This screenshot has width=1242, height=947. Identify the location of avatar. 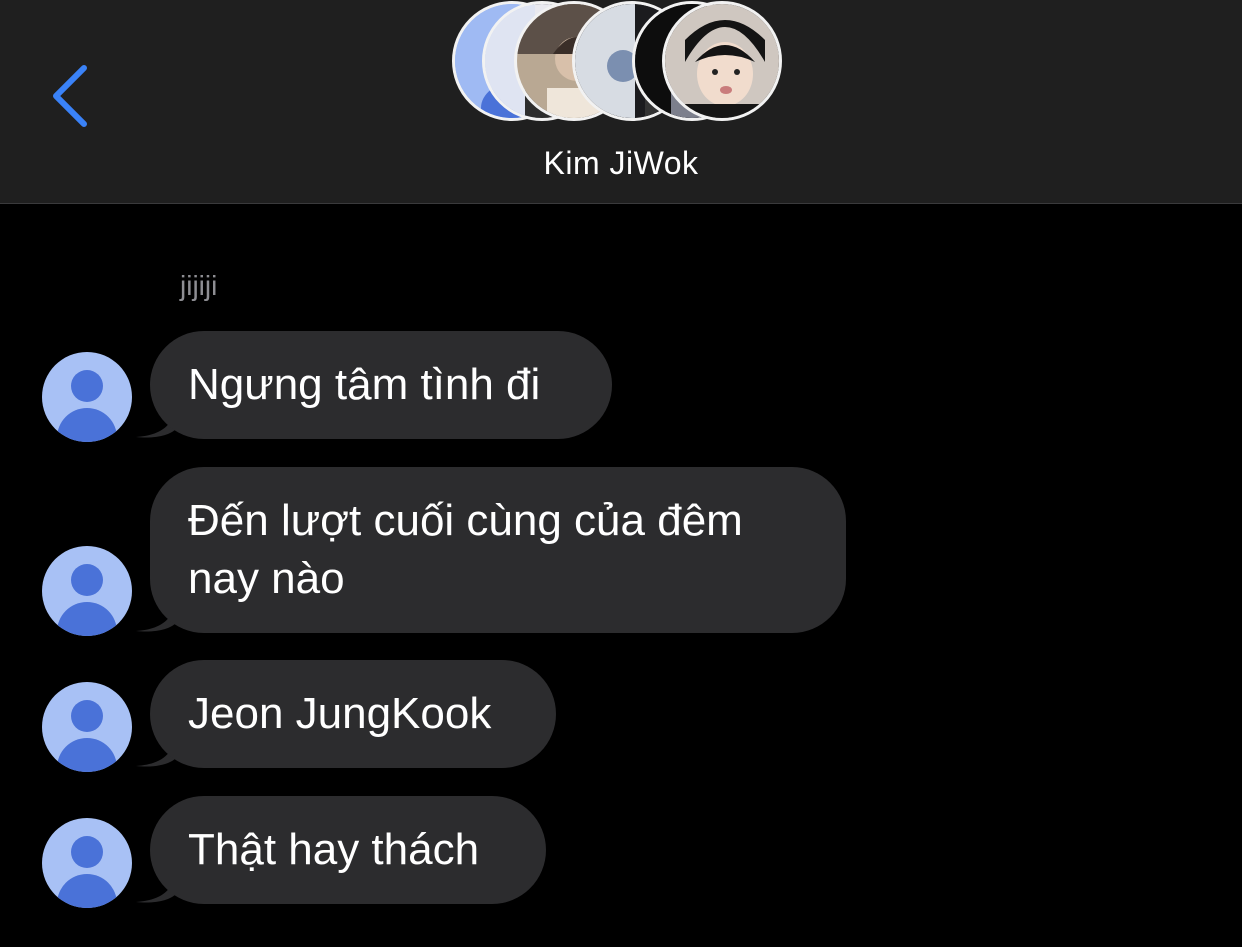
(722, 61).